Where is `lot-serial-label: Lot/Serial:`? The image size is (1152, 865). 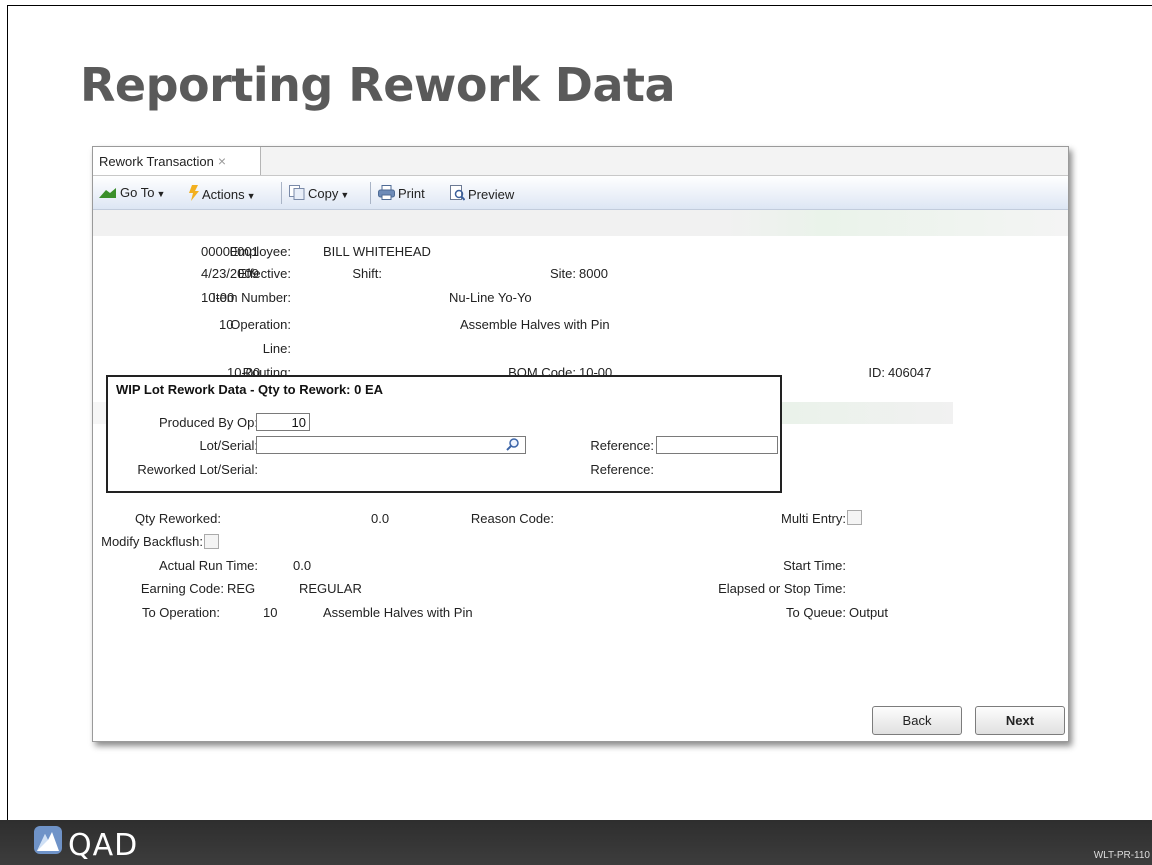 lot-serial-label: Lot/Serial: is located at coordinates (228, 445).